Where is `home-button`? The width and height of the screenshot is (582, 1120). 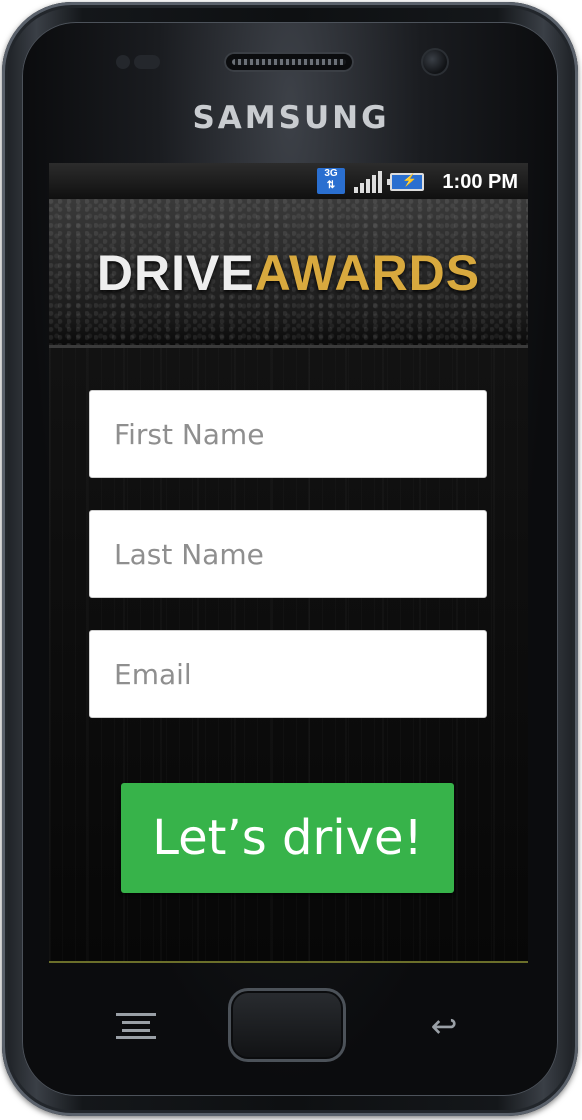
home-button is located at coordinates (287, 1025).